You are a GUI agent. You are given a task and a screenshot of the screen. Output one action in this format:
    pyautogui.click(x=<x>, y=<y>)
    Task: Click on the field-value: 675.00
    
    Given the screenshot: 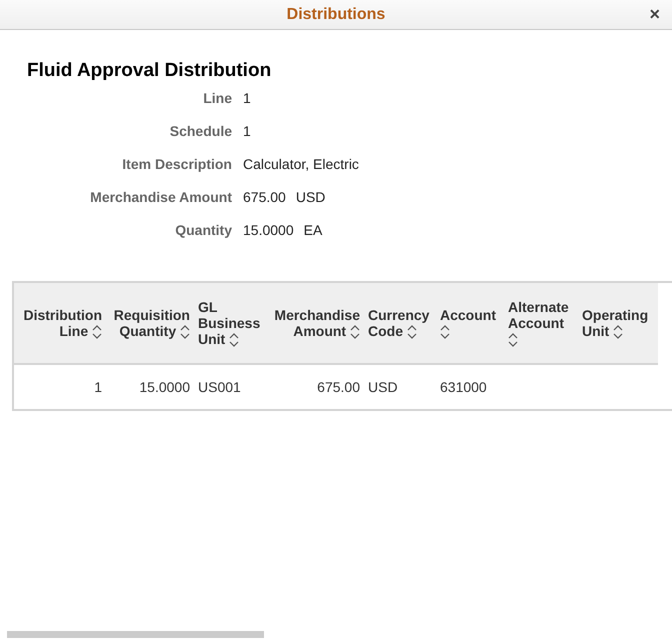 What is the action you would take?
    pyautogui.click(x=264, y=197)
    